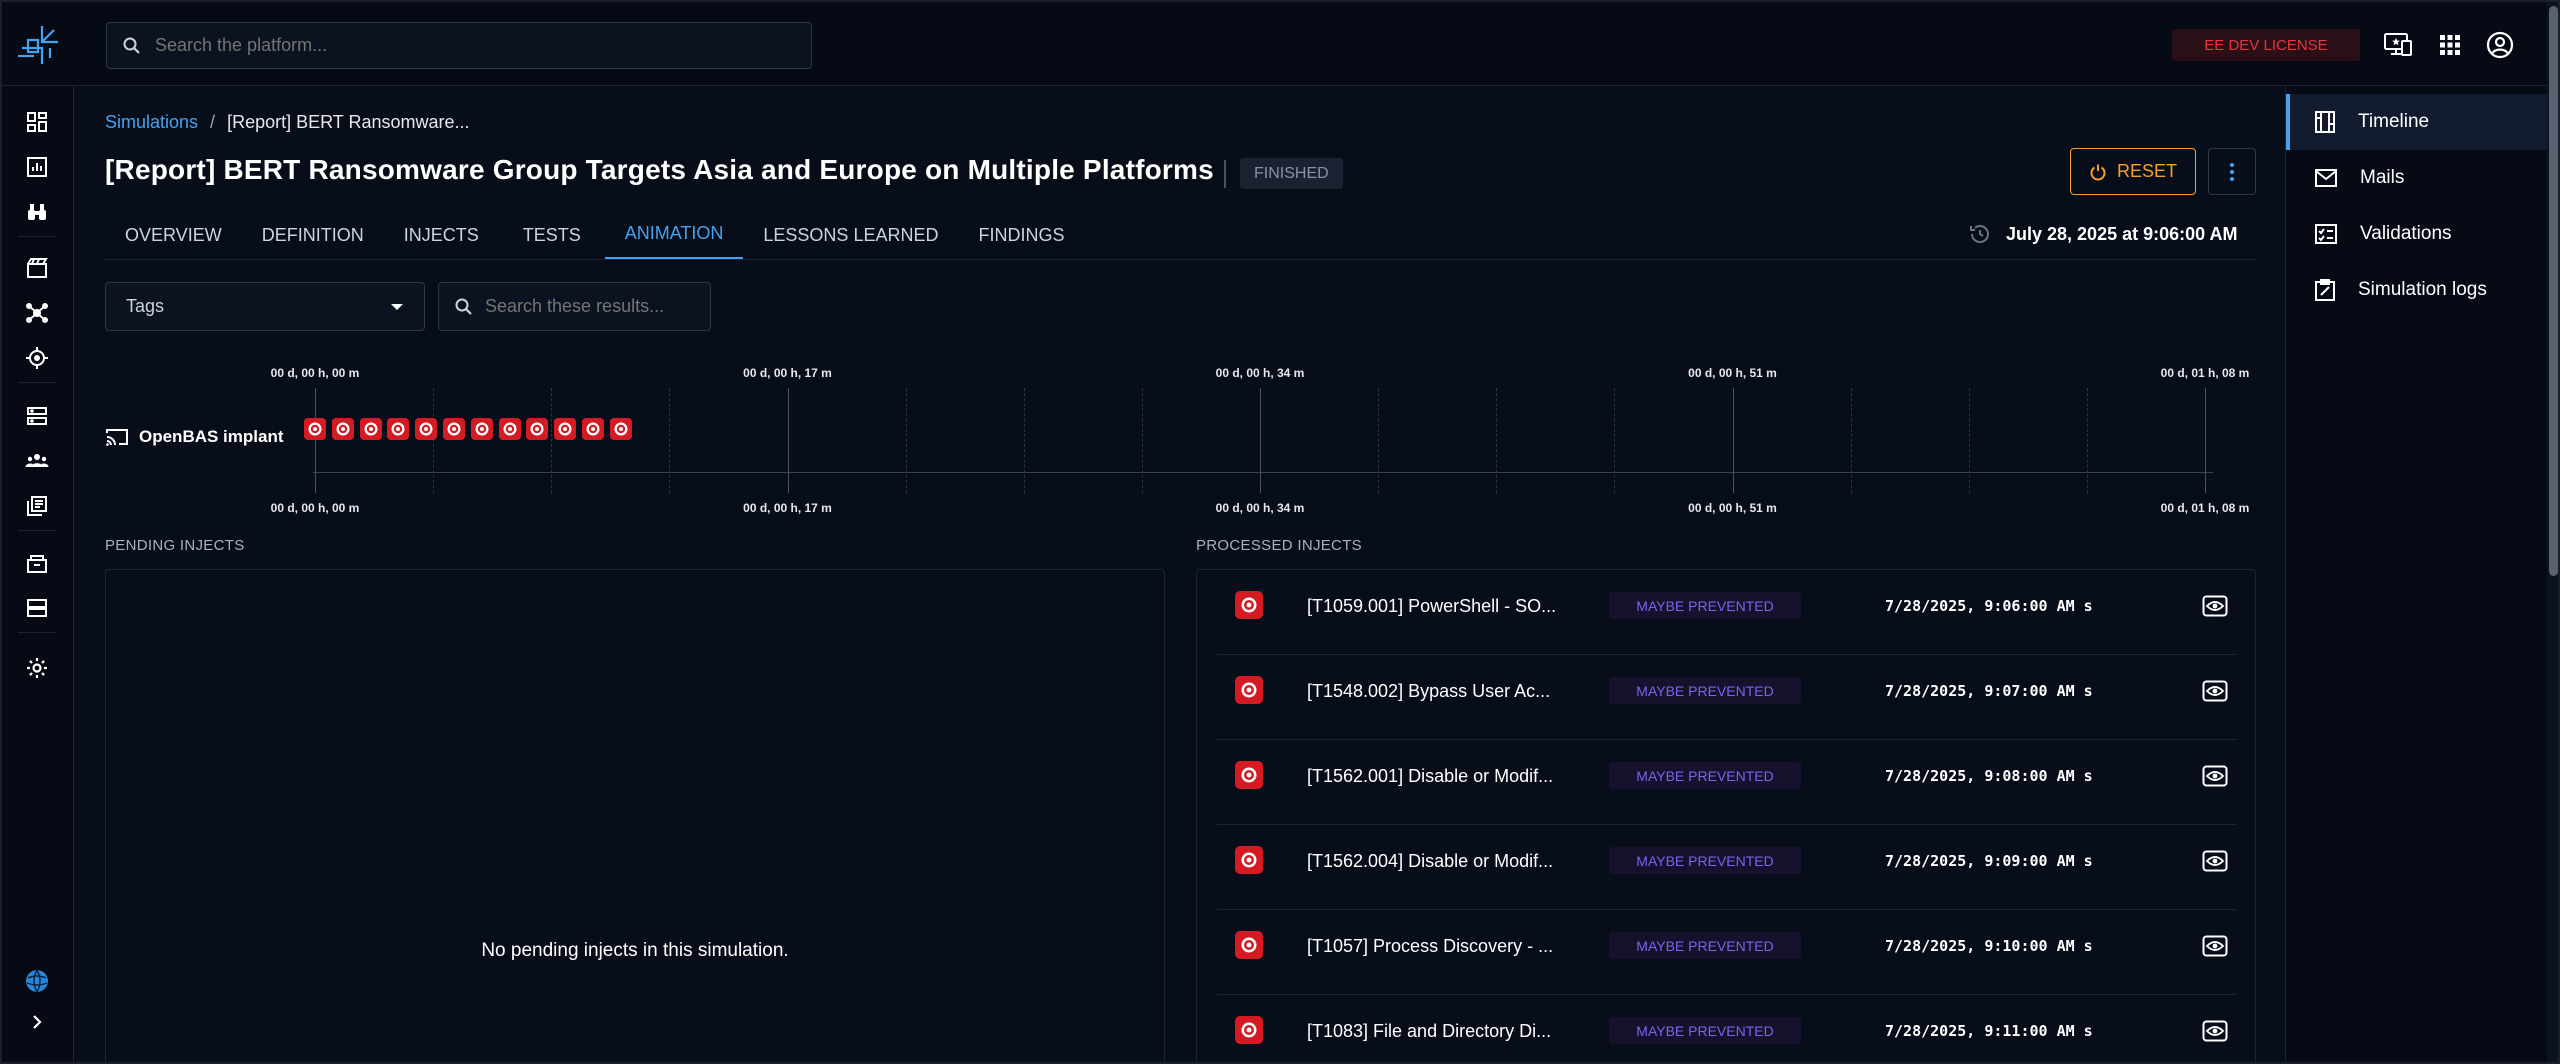  Describe the element at coordinates (2205, 508) in the screenshot. I see `timeline-tick-bottom: 00 d, 01 h, 08 m` at that location.